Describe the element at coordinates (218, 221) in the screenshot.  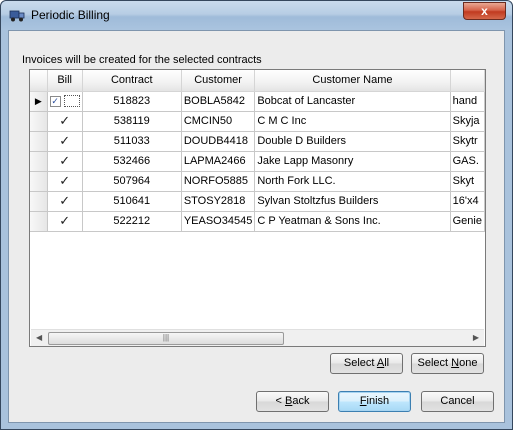
I see `customer-cell: YEASO34545` at that location.